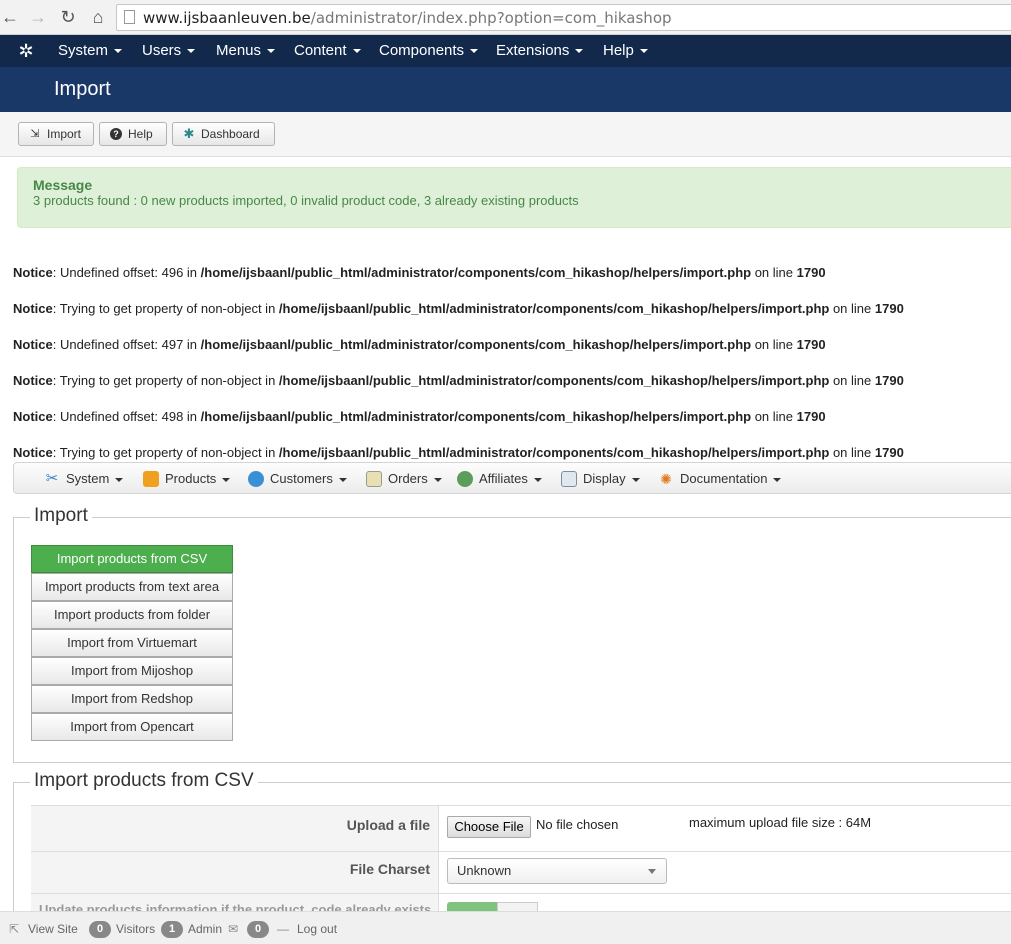 This screenshot has width=1011, height=944. Describe the element at coordinates (100, 929) in the screenshot. I see `visitors-count-badge: 0` at that location.